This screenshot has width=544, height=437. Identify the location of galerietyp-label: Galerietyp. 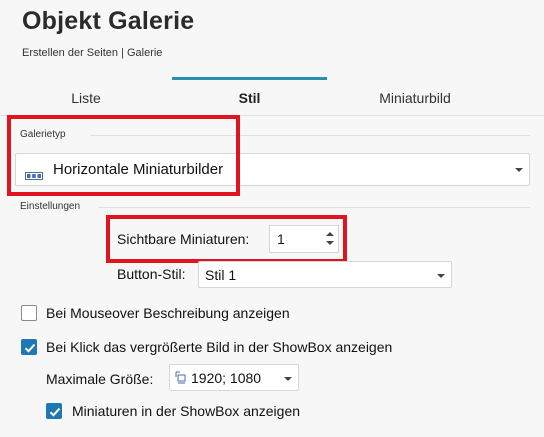
(43, 134).